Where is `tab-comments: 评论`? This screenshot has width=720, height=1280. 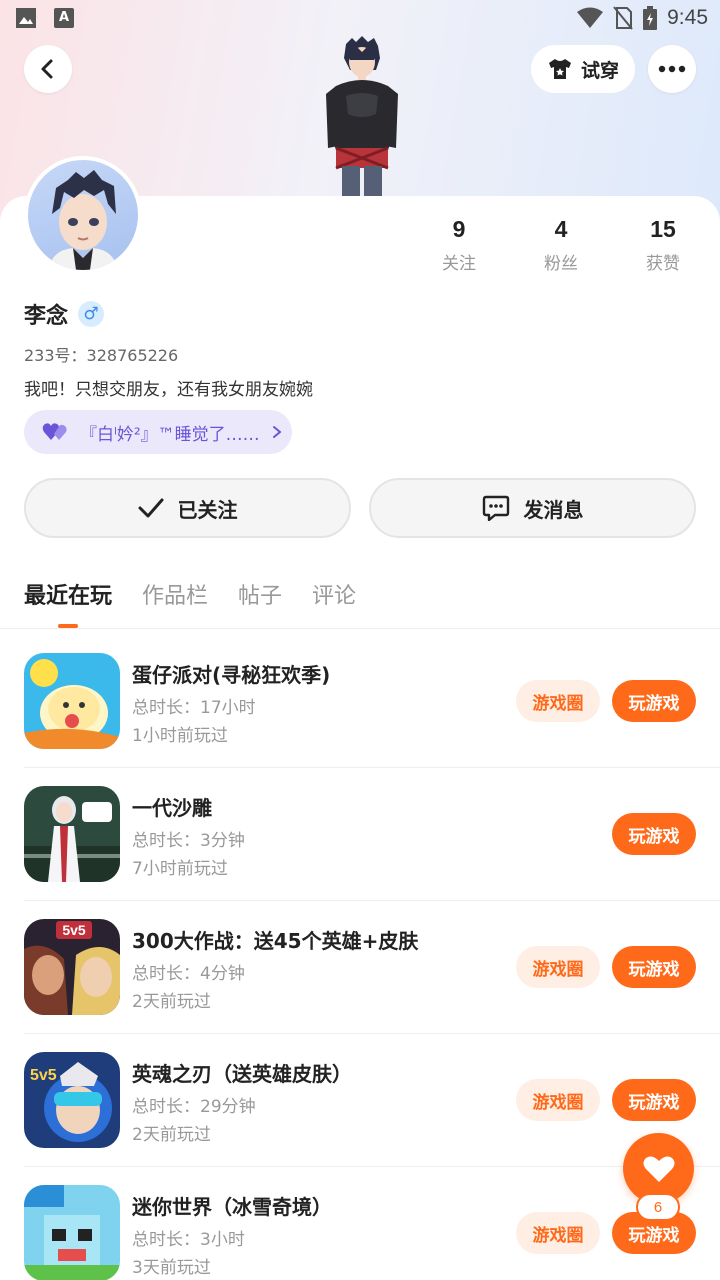
tab-comments: 评论 is located at coordinates (334, 603).